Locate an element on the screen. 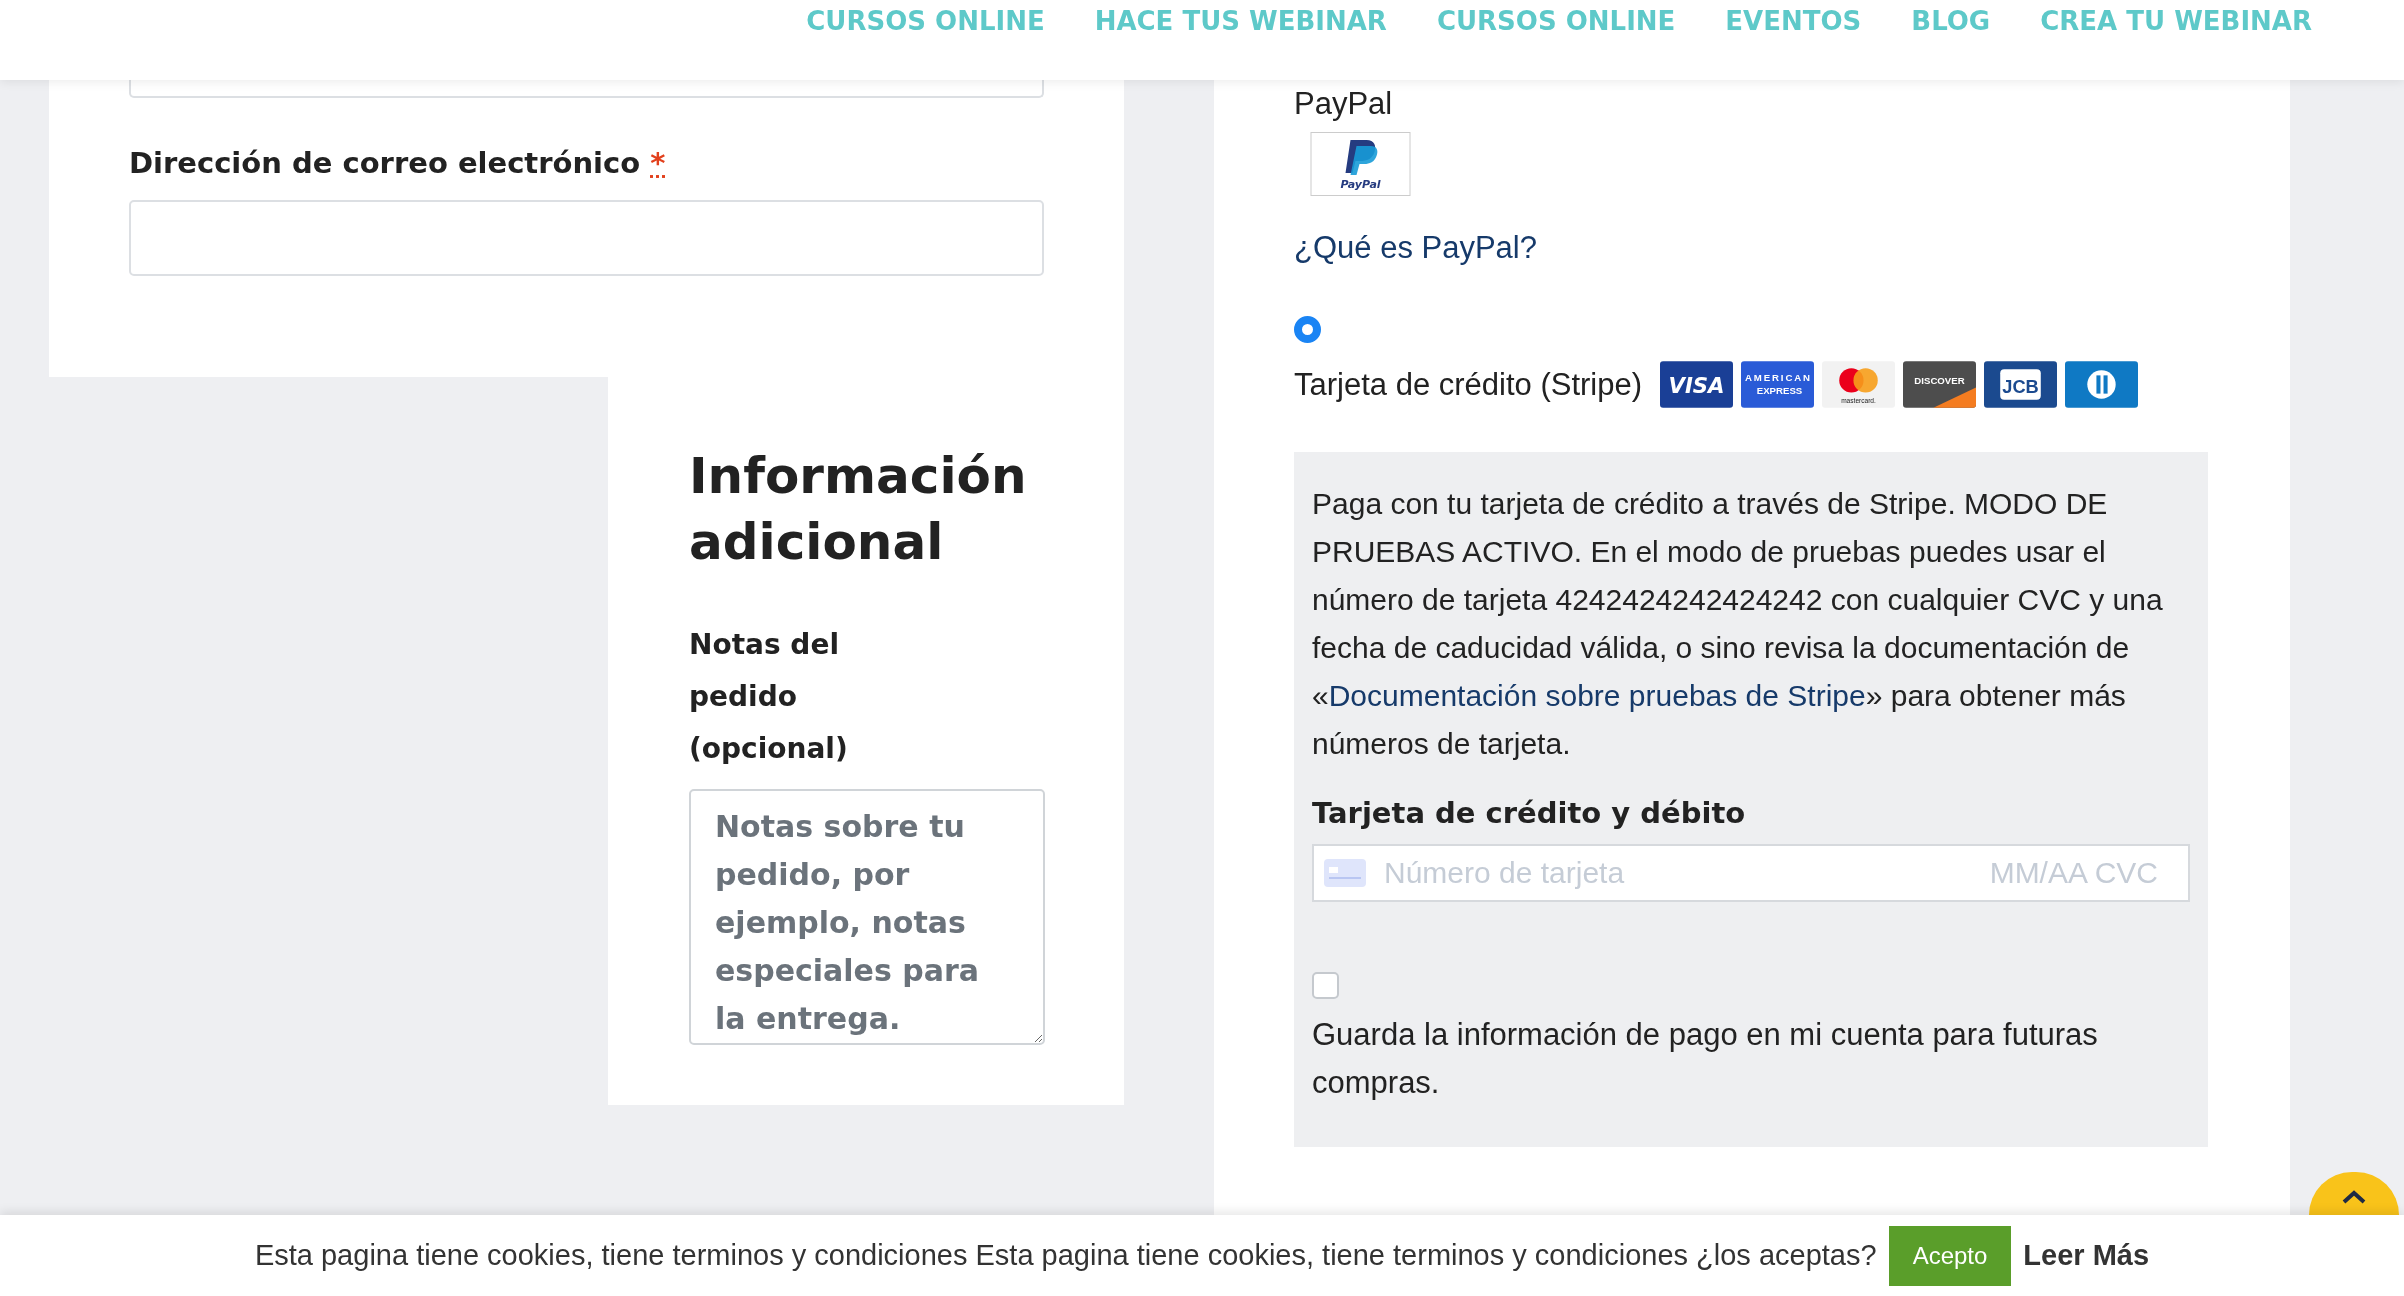 The width and height of the screenshot is (2404, 1296). read-more-link: Leer Más is located at coordinates (2086, 1255).